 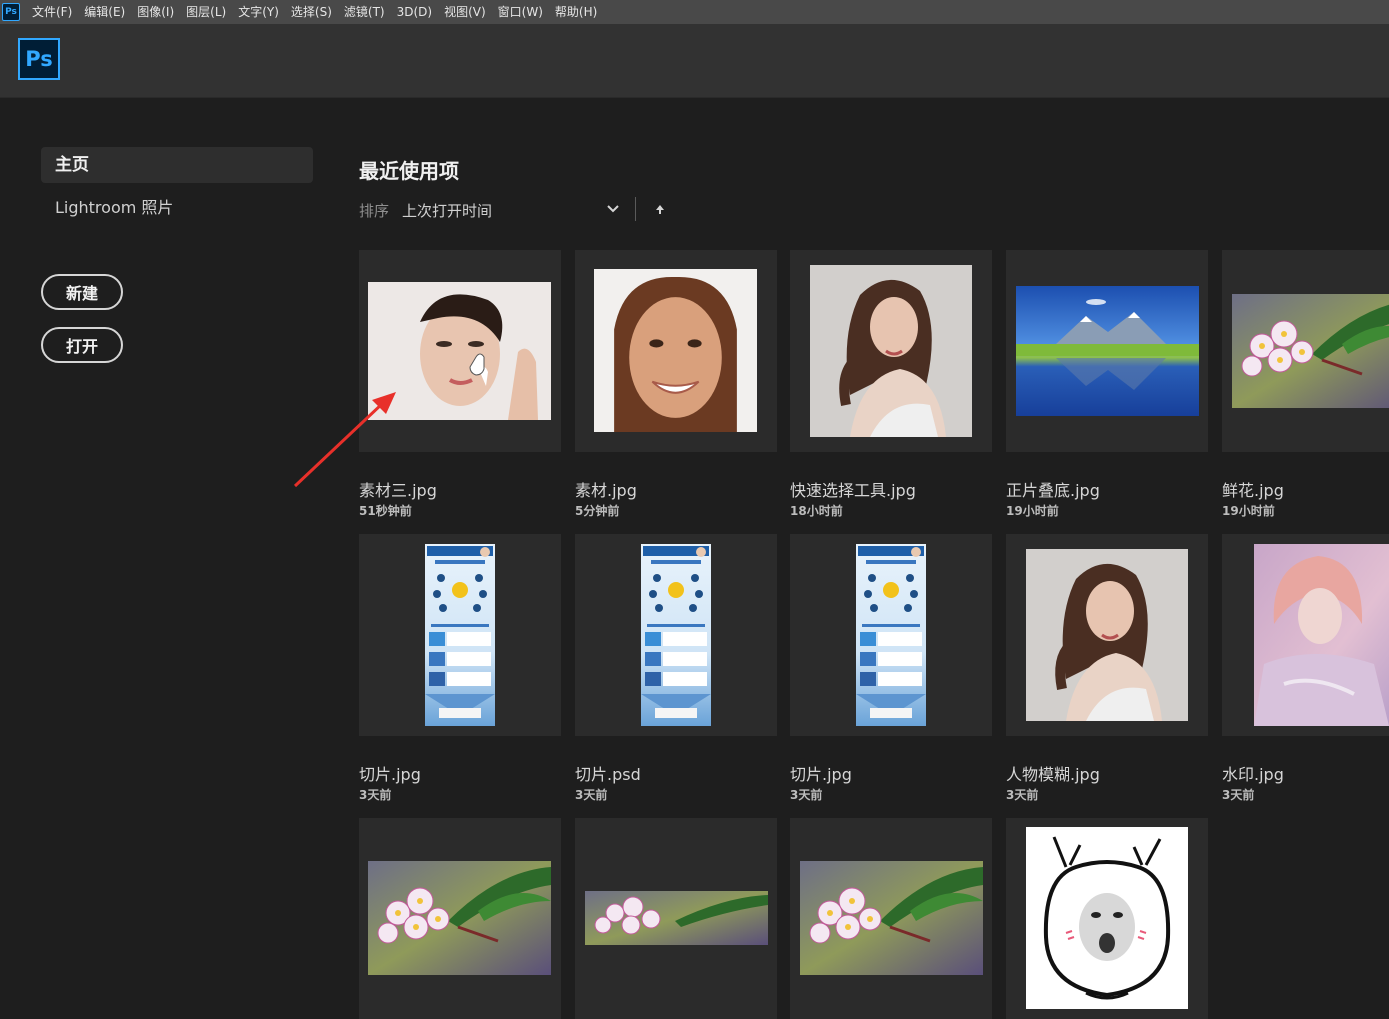 What do you see at coordinates (409, 171) in the screenshot?
I see `recent-title: 最近使用项` at bounding box center [409, 171].